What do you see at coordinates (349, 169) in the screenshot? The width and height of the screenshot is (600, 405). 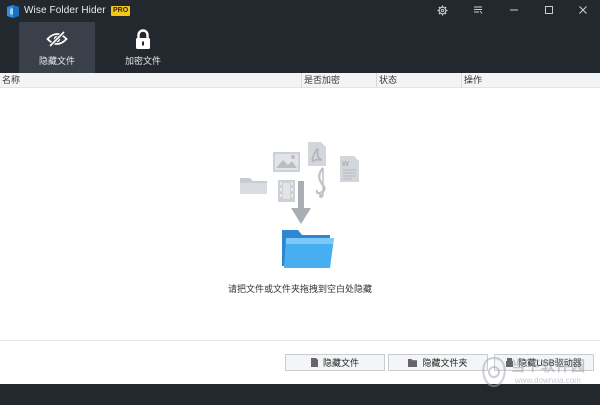 I see `document-icon: W` at bounding box center [349, 169].